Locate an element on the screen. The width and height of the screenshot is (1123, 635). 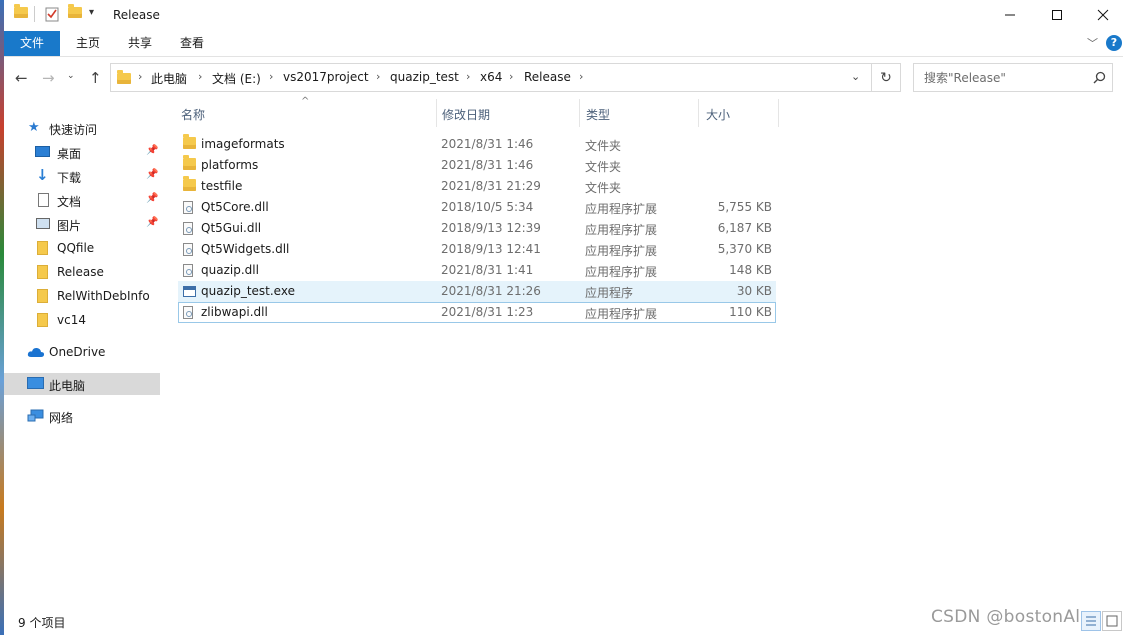
minimize-button is located at coordinates (1010, 15).